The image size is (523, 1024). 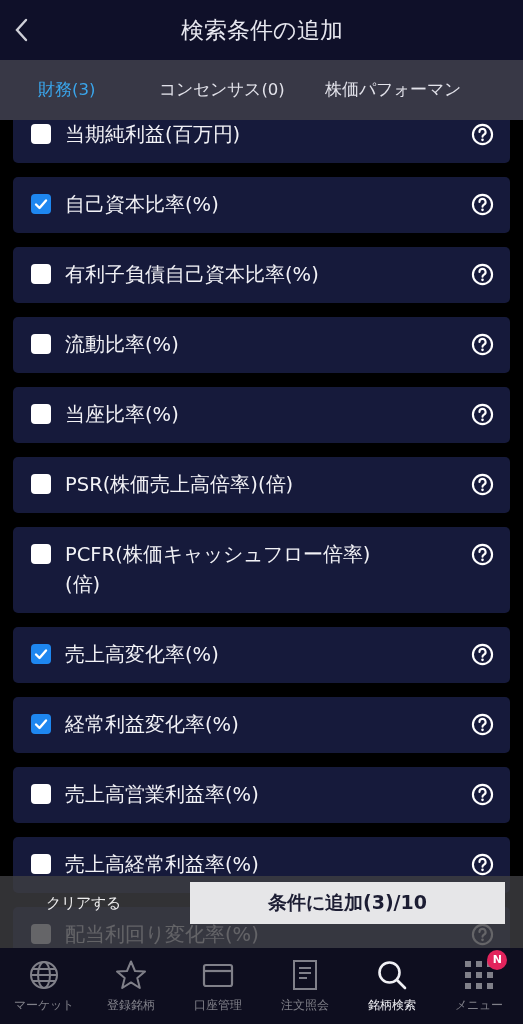 What do you see at coordinates (261, 30) in the screenshot?
I see `page-title: 検索条件の追加` at bounding box center [261, 30].